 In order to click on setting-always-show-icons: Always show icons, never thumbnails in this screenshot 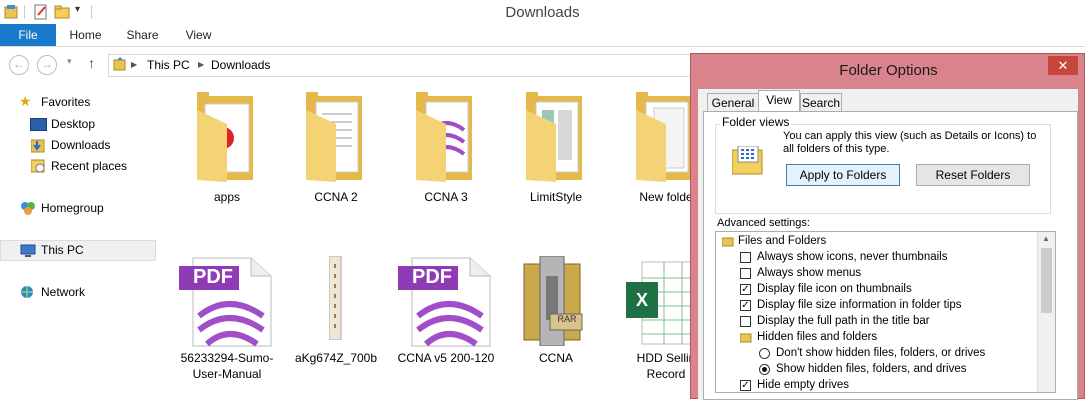, I will do `click(871, 258)`.